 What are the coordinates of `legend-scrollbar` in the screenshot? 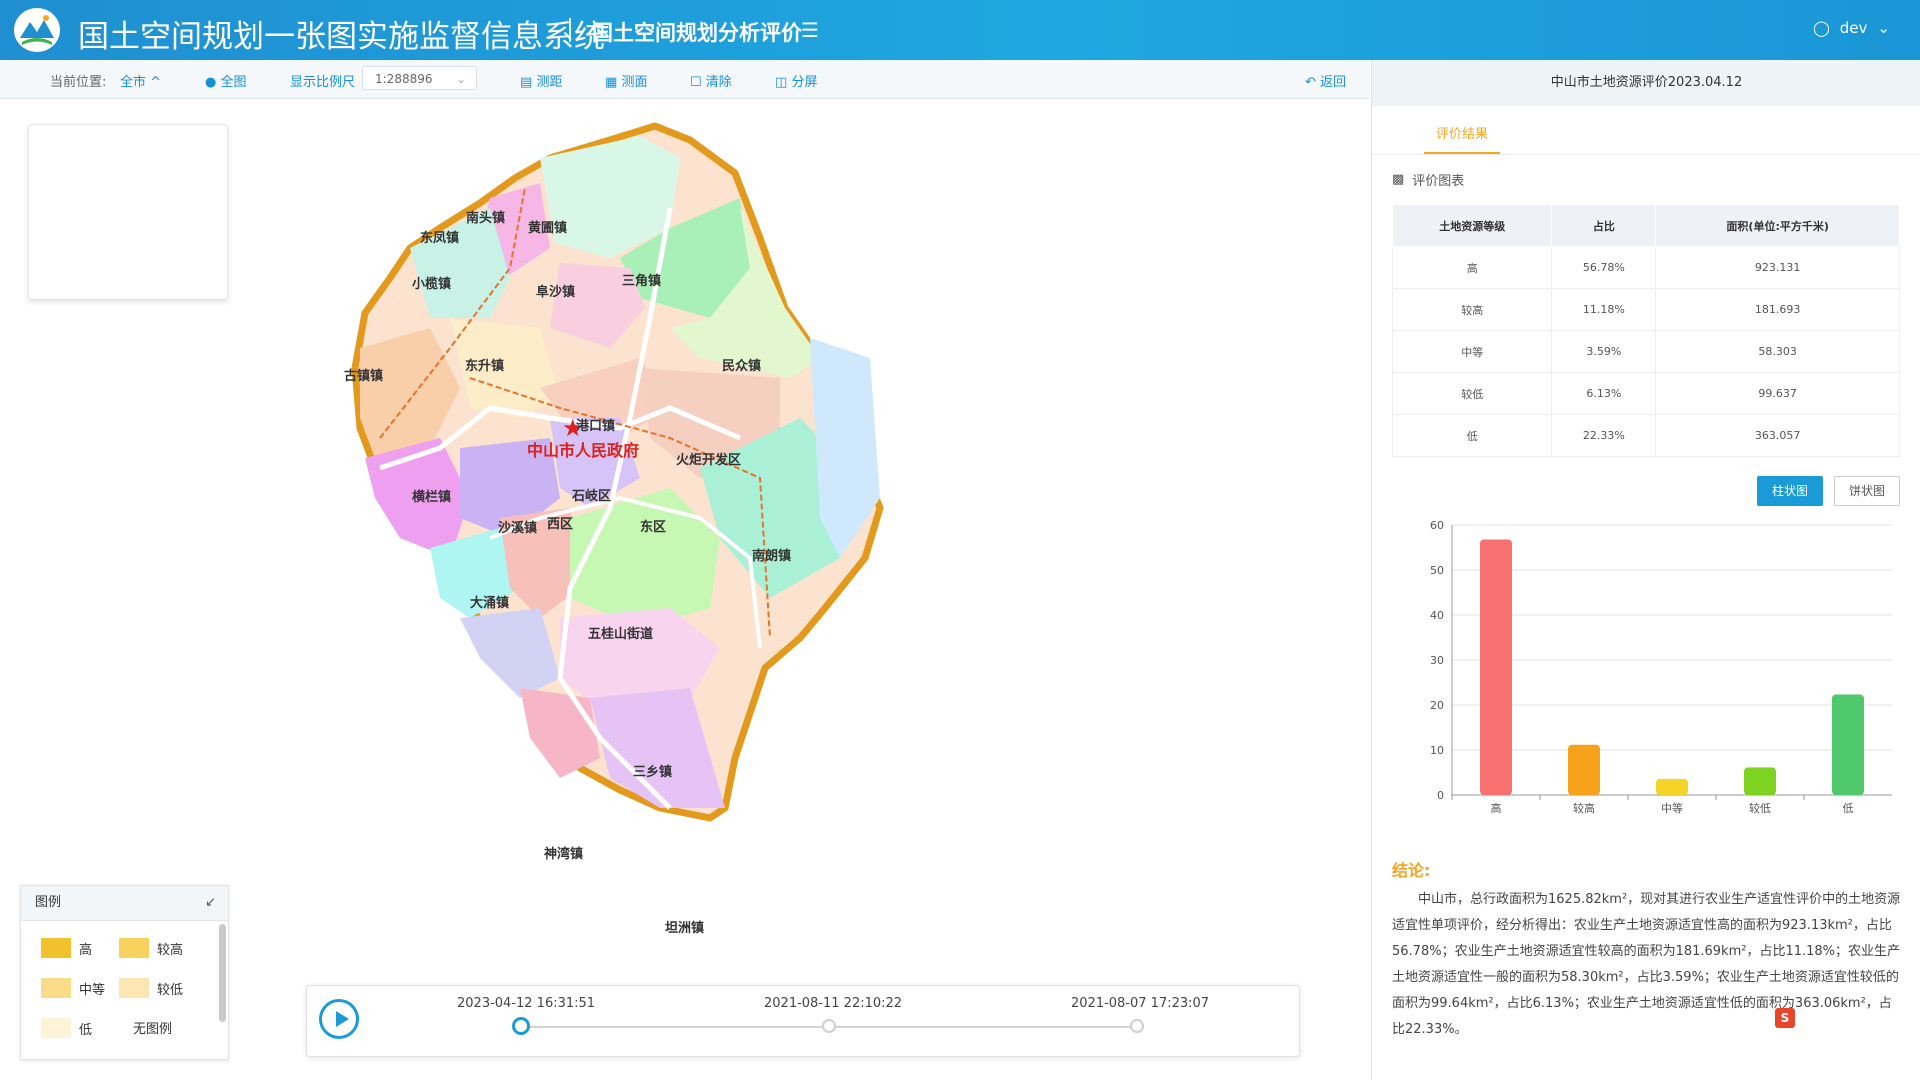 It's located at (222, 973).